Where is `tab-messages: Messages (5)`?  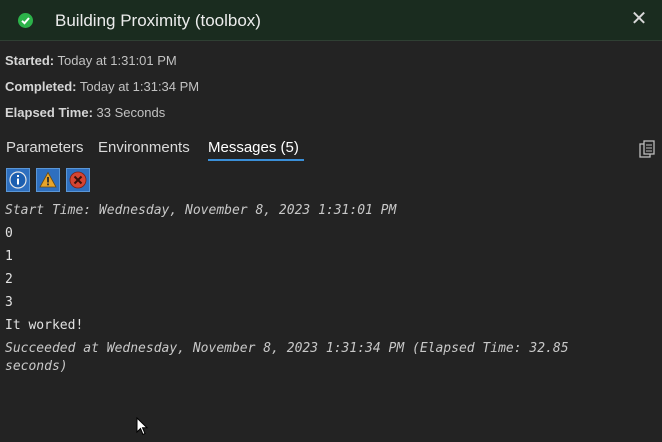 tab-messages: Messages (5) is located at coordinates (253, 147).